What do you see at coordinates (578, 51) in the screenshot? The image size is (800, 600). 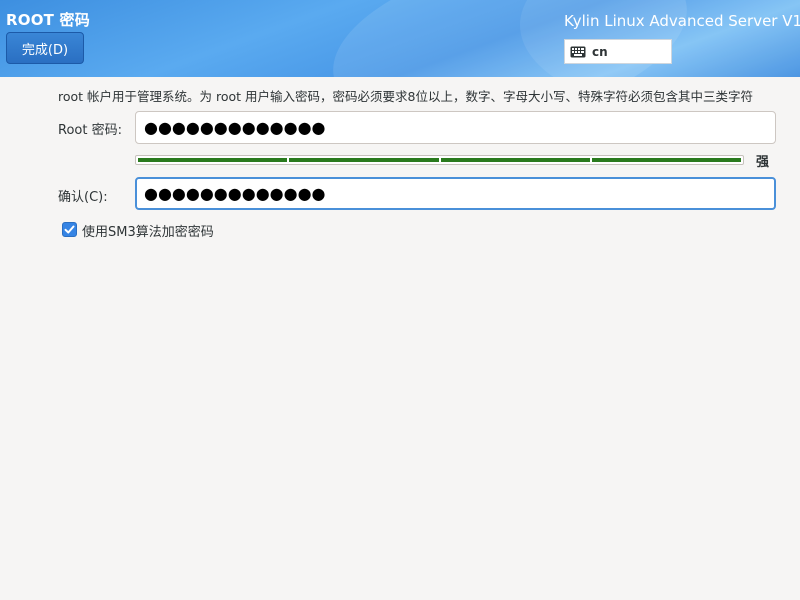 I see `keyboard-icon` at bounding box center [578, 51].